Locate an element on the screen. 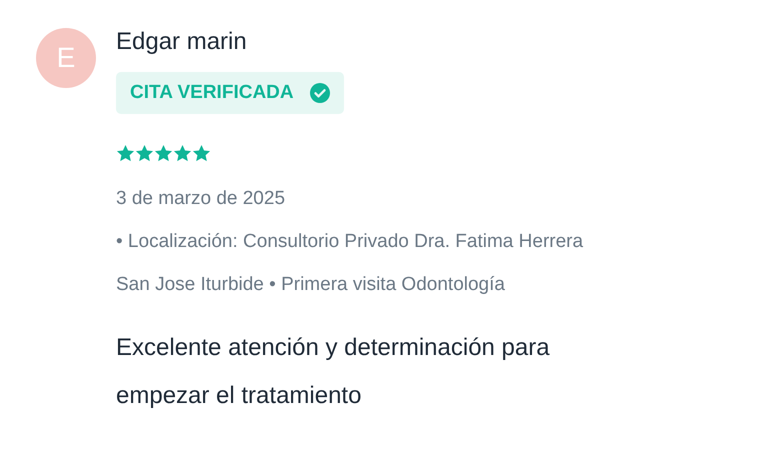 The image size is (768, 471). visit-details: • Localización: Consultorio Privado Dra. Fatima Herrera is located at coordinates (350, 242).